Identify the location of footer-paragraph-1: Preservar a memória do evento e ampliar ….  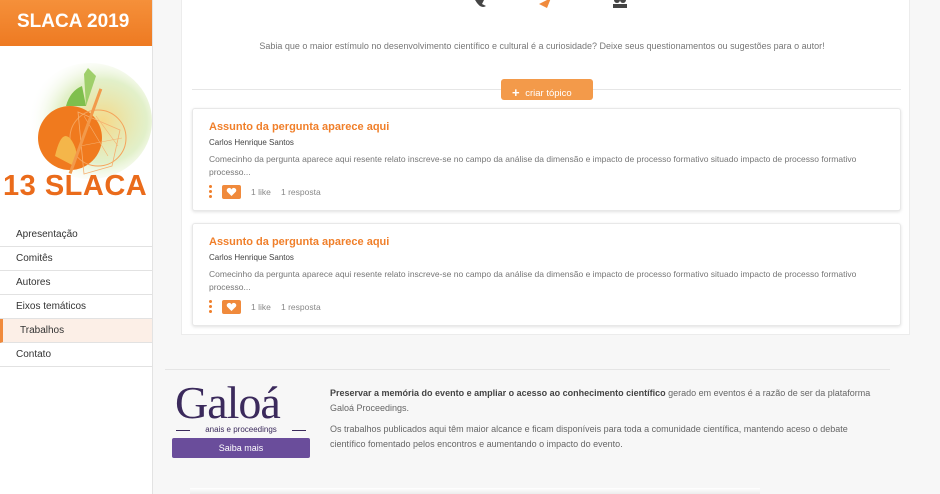
(607, 401).